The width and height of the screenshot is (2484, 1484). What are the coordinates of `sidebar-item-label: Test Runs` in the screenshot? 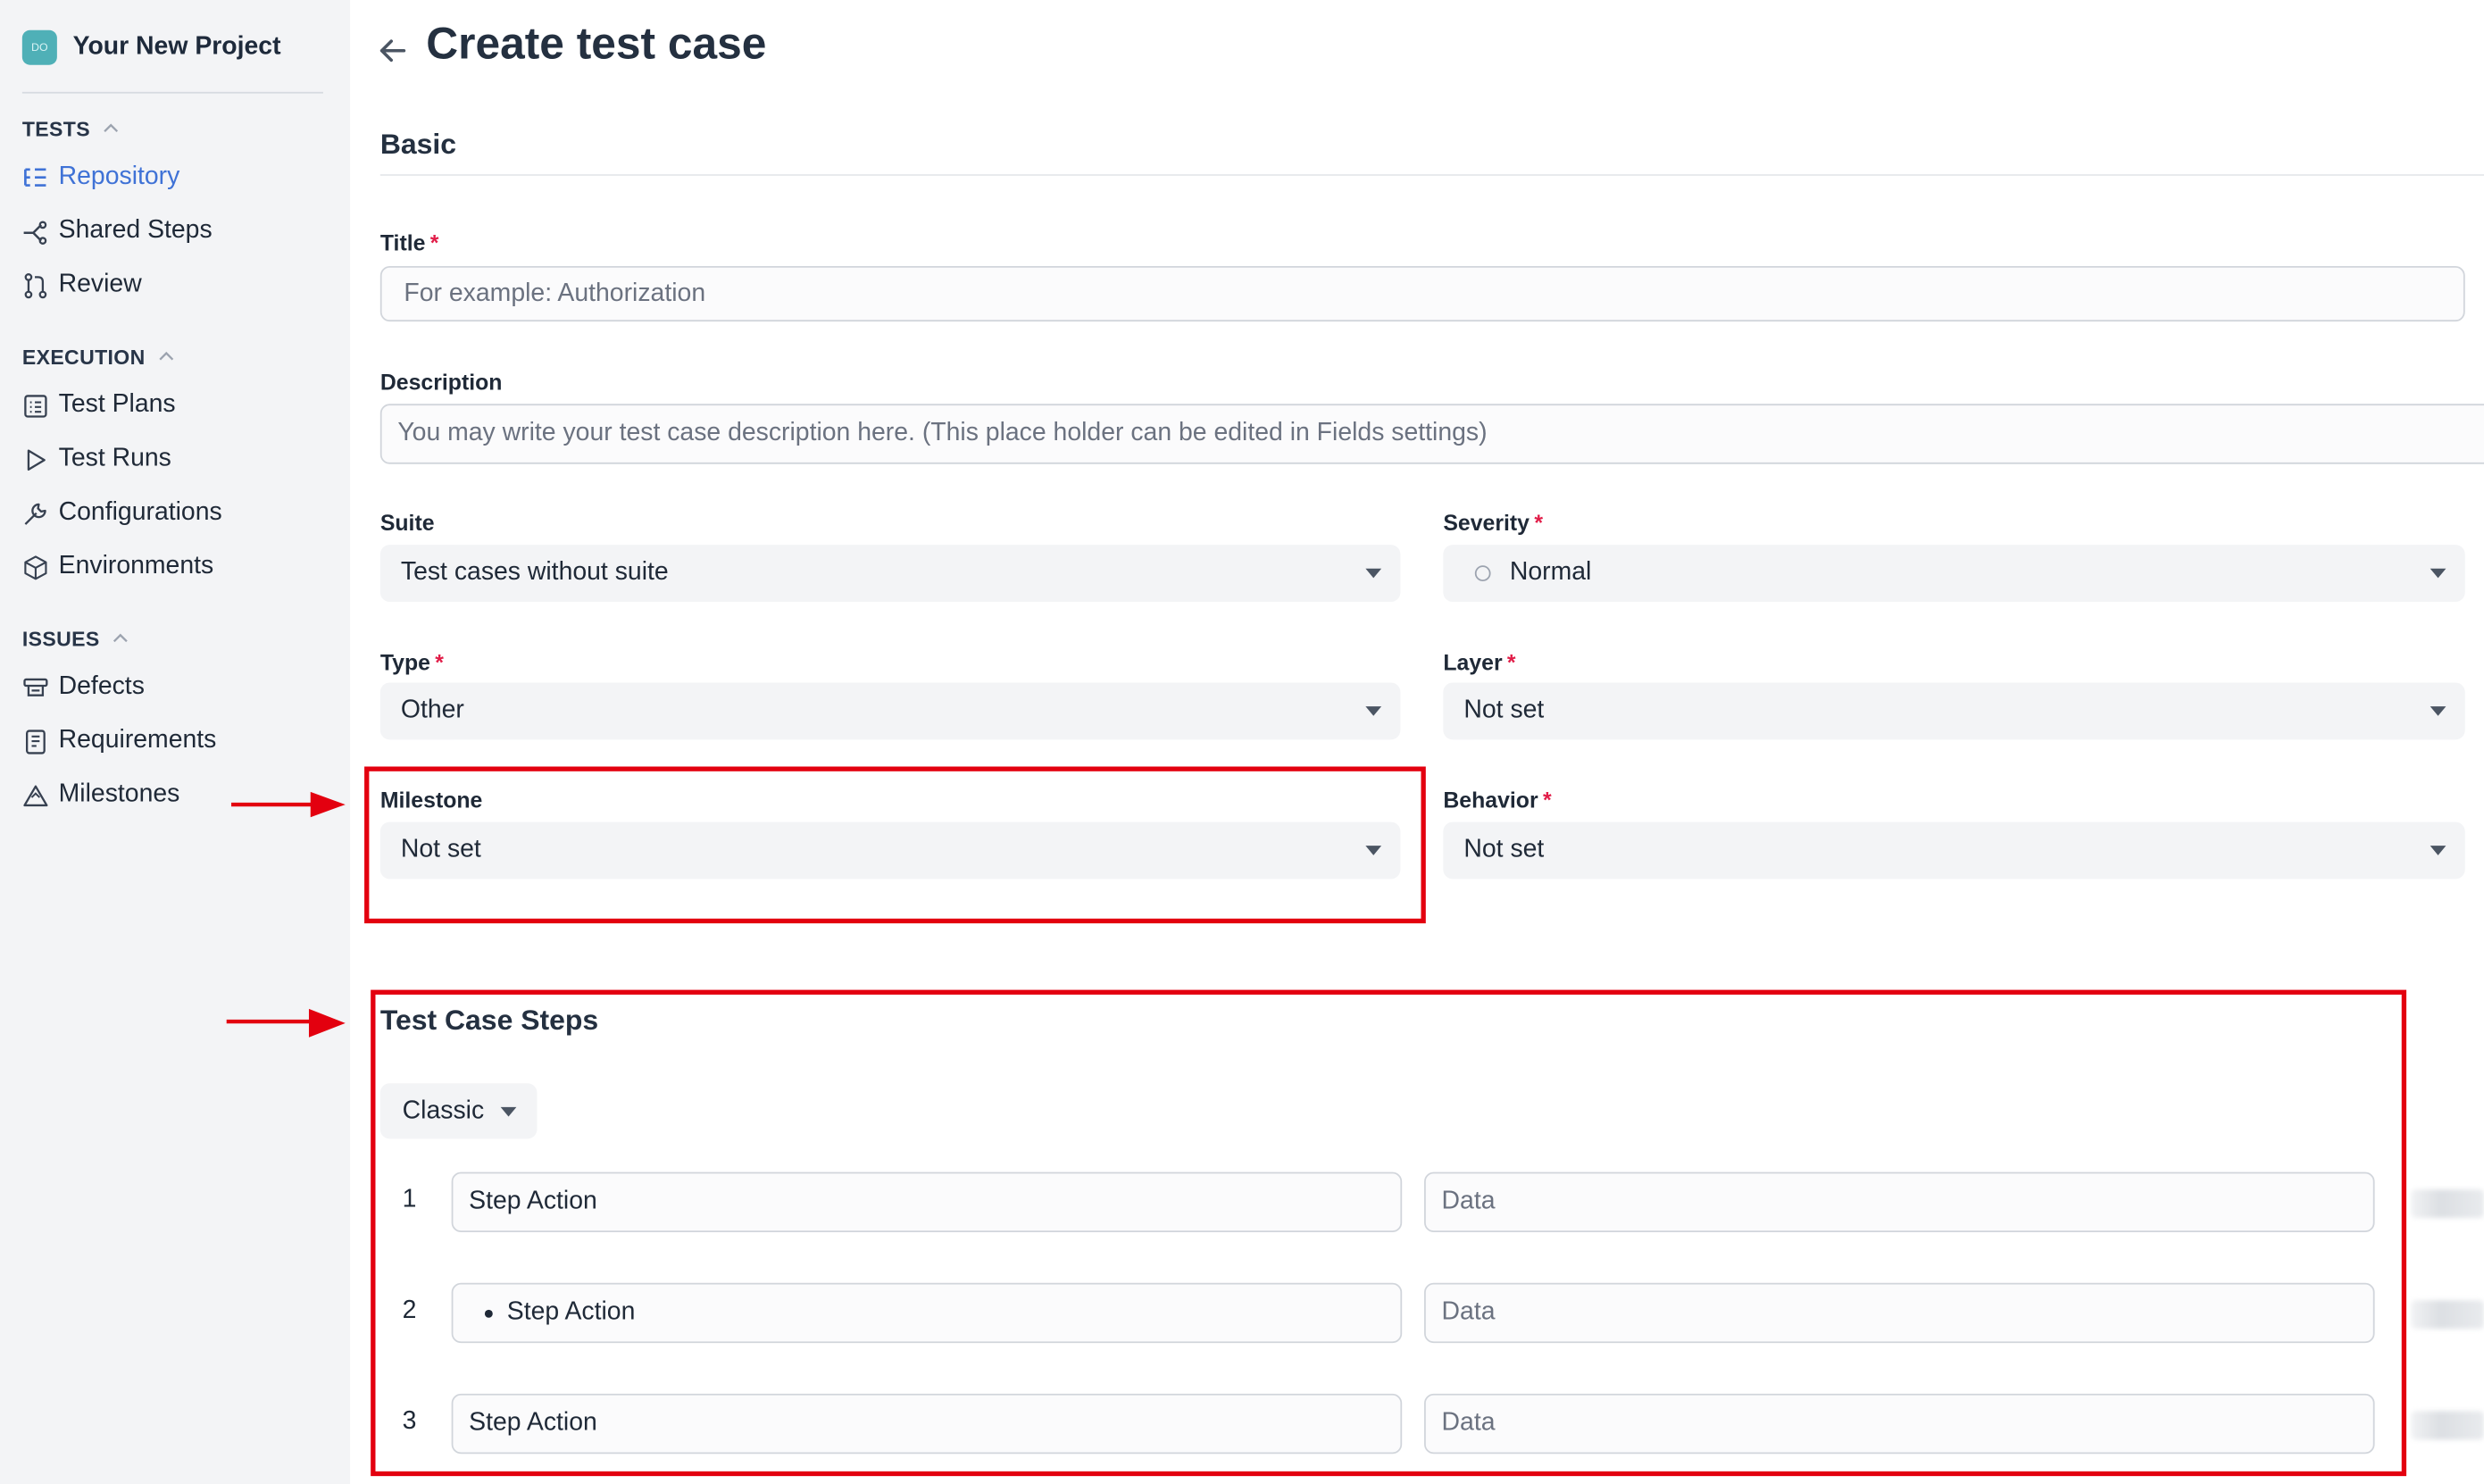 It's located at (114, 458).